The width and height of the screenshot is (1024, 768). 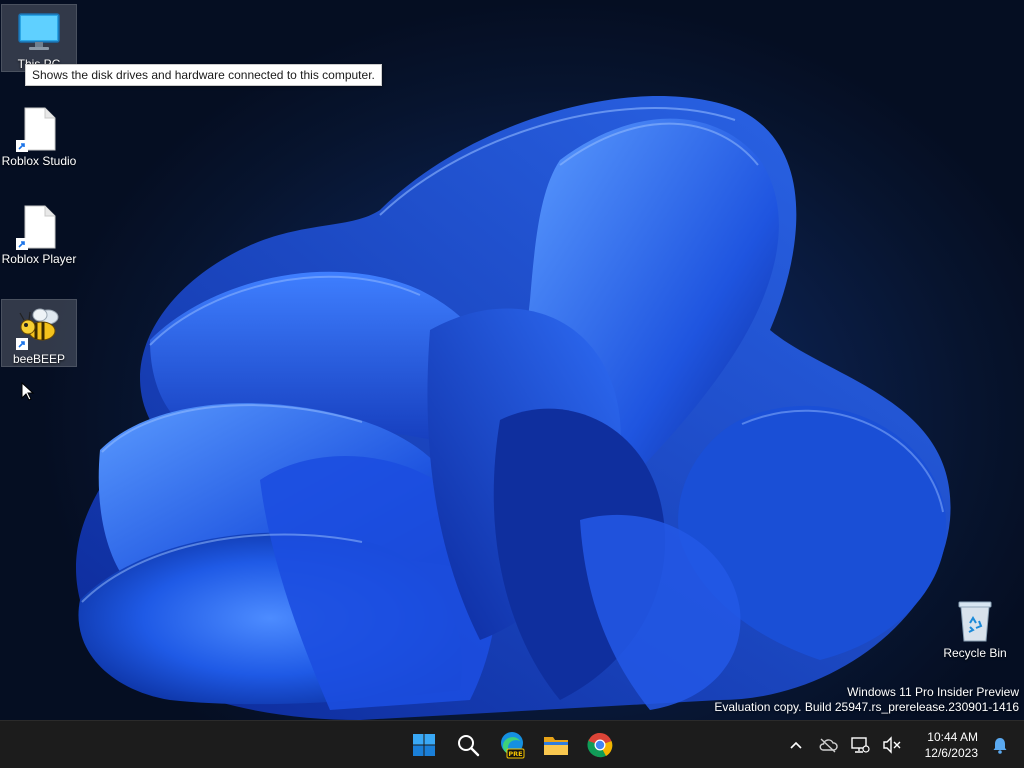 I want to click on desktop-icon-beebeep: beeBEEP, so click(x=39, y=333).